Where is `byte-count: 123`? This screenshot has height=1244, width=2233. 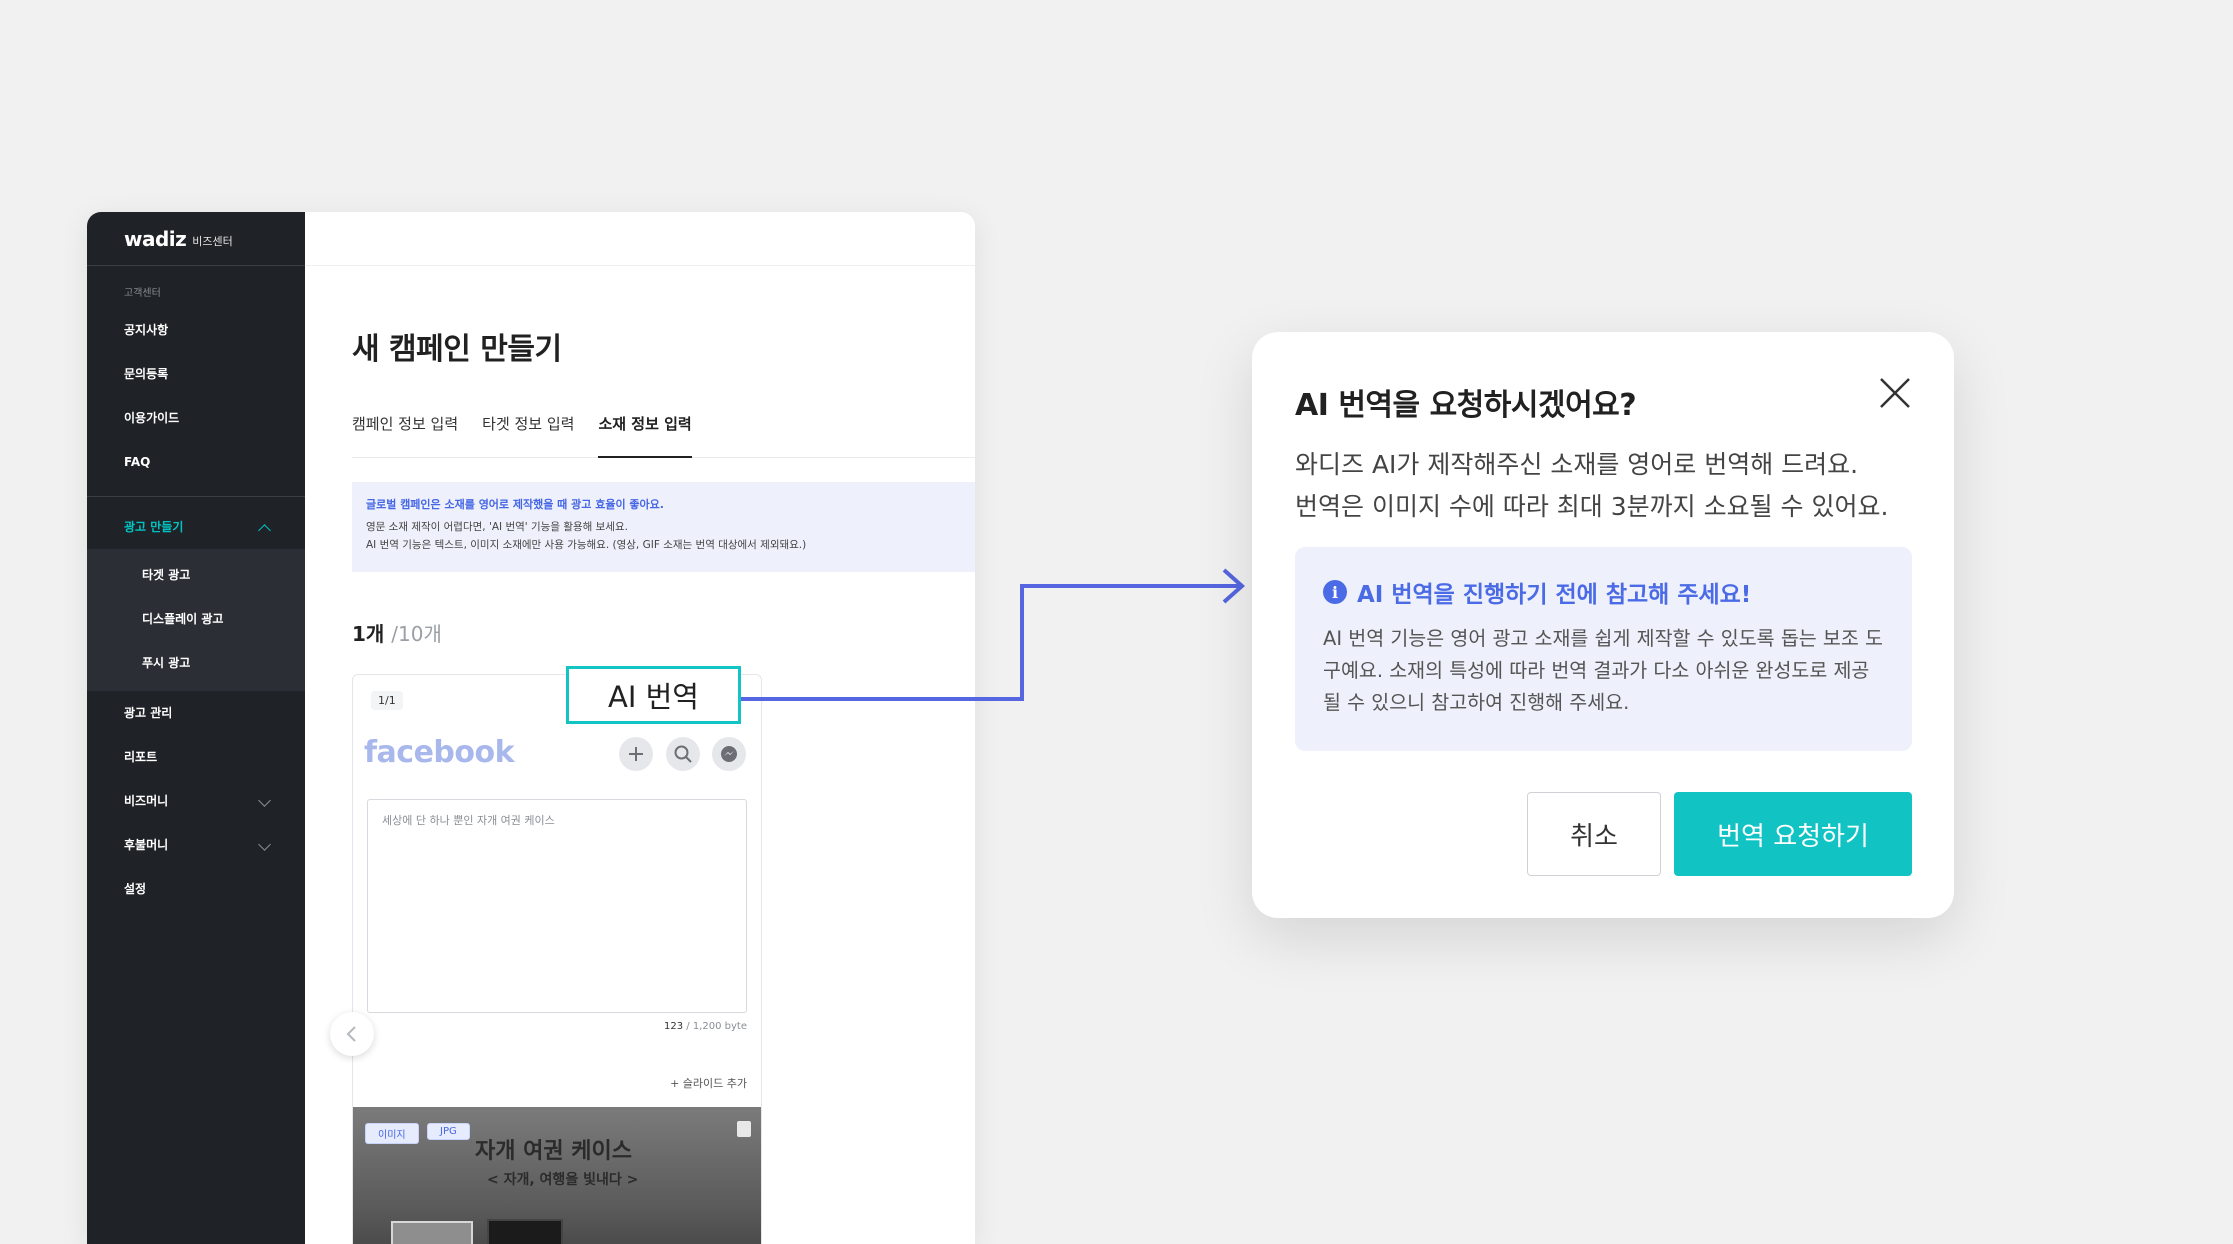
byte-count: 123 is located at coordinates (674, 1026).